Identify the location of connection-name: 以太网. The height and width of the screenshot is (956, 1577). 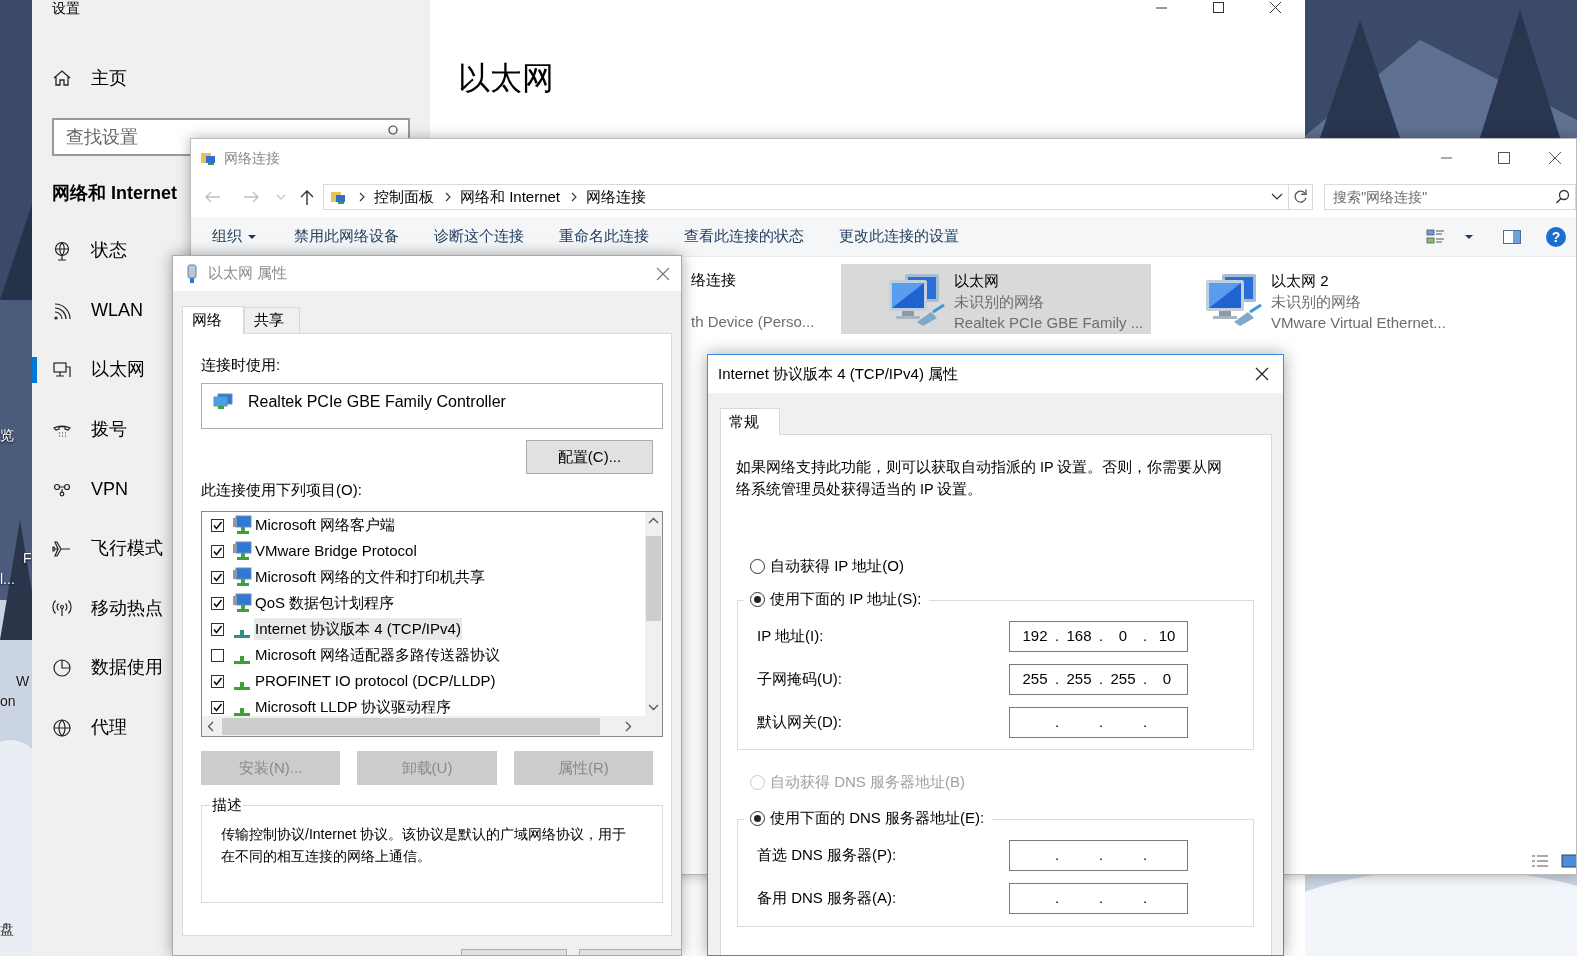
(976, 281).